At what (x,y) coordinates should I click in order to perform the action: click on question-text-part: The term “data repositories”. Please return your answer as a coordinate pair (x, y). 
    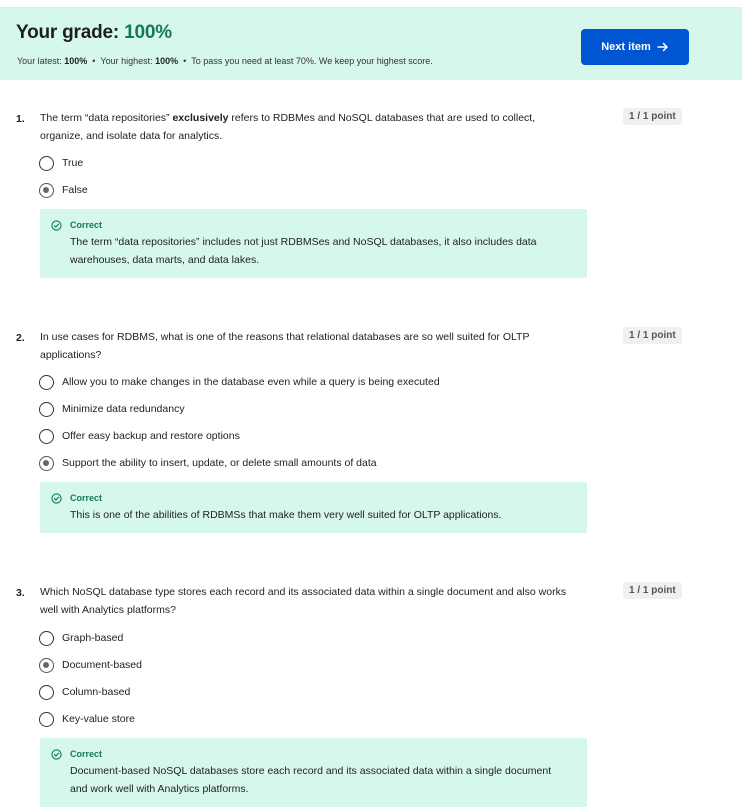
    Looking at the image, I should click on (106, 118).